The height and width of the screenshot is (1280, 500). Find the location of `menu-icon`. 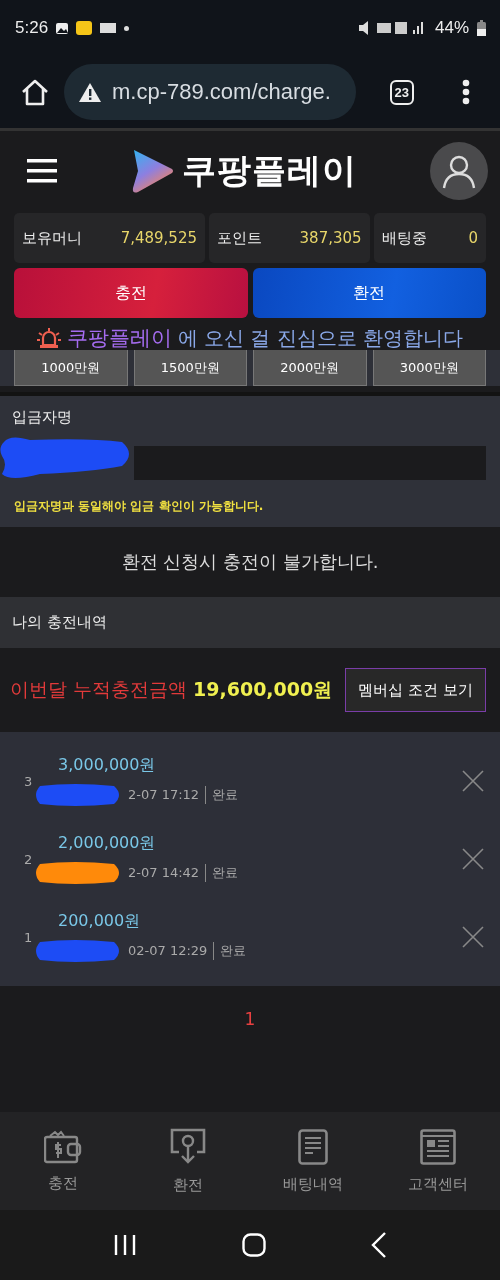

menu-icon is located at coordinates (42, 171).